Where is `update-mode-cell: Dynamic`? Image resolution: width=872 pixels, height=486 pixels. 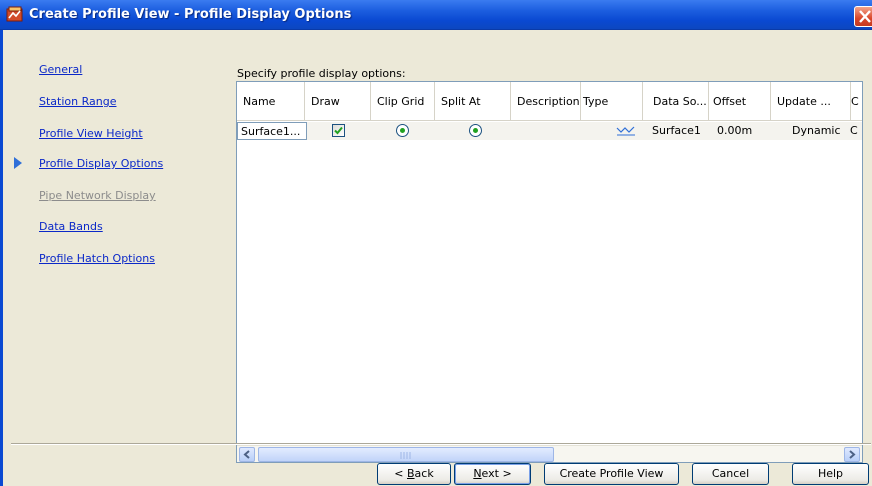
update-mode-cell: Dynamic is located at coordinates (820, 131).